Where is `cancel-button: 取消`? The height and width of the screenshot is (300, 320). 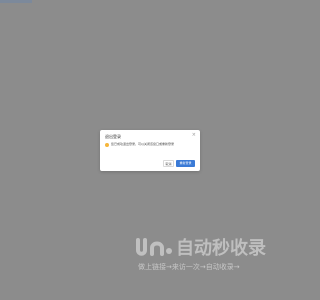 cancel-button: 取消 is located at coordinates (168, 163).